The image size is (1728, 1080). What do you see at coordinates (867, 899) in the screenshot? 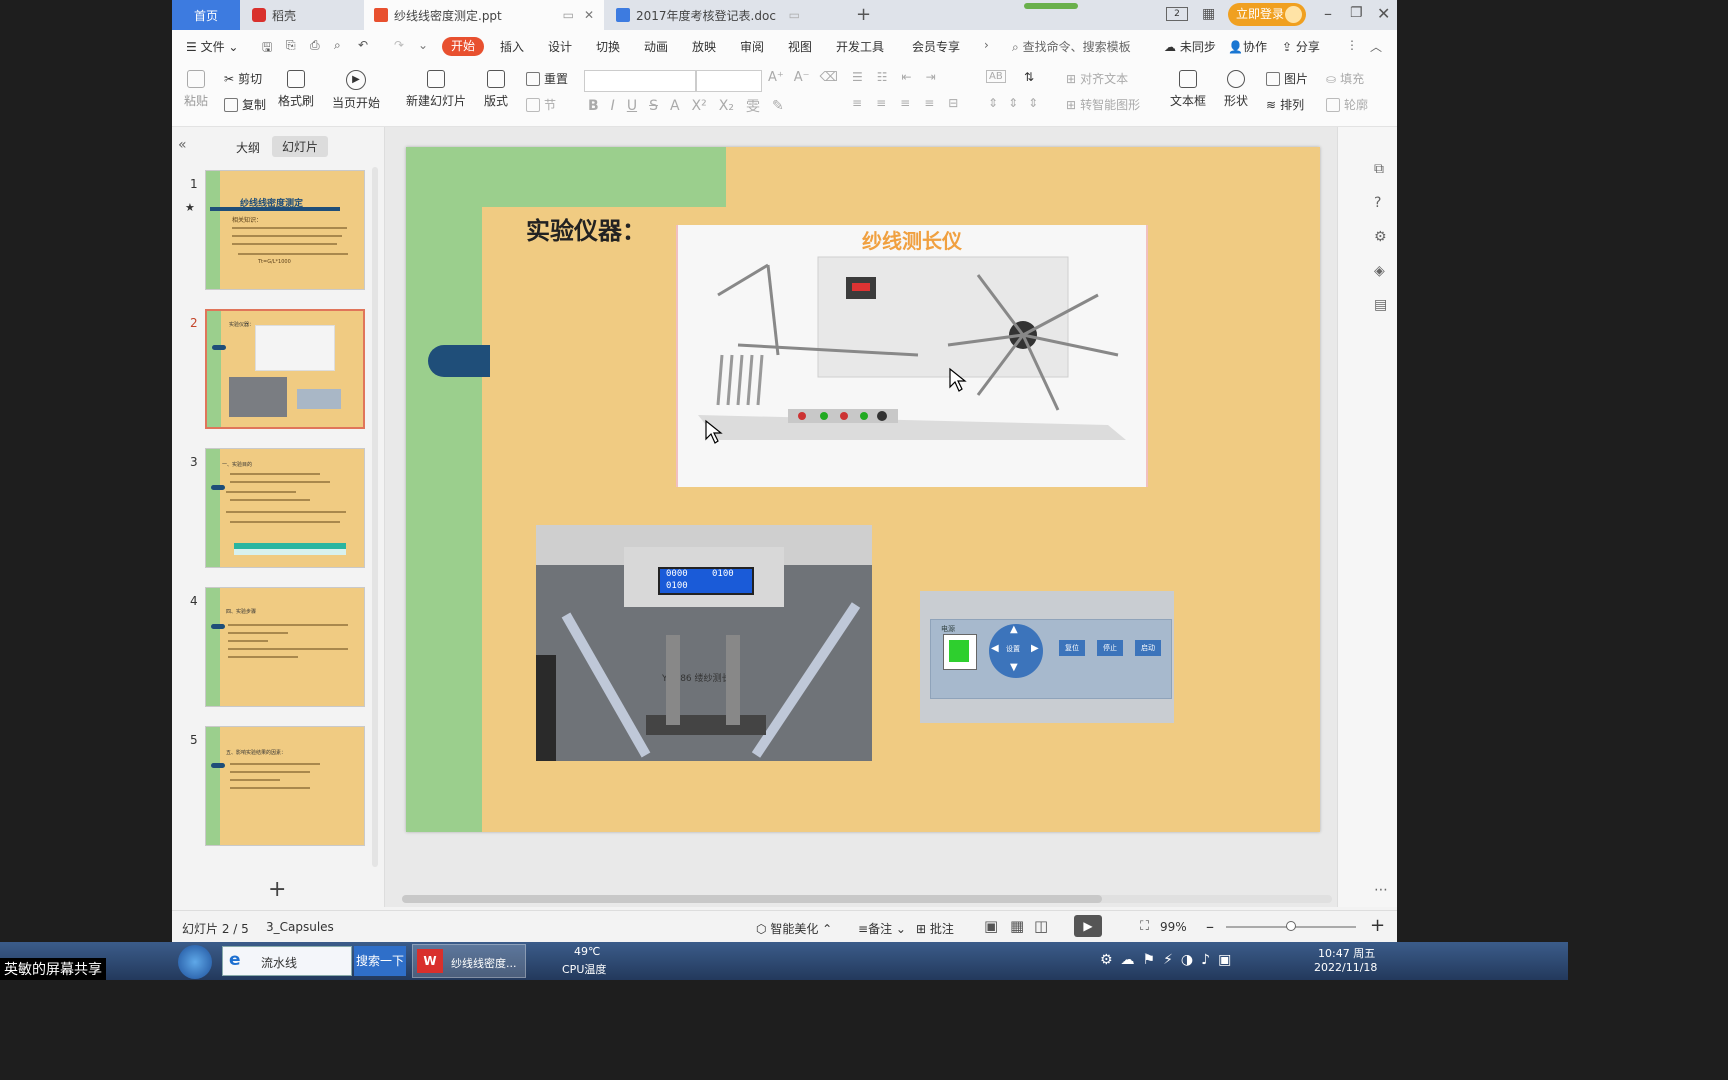
I see `horizontal-scrollbar` at bounding box center [867, 899].